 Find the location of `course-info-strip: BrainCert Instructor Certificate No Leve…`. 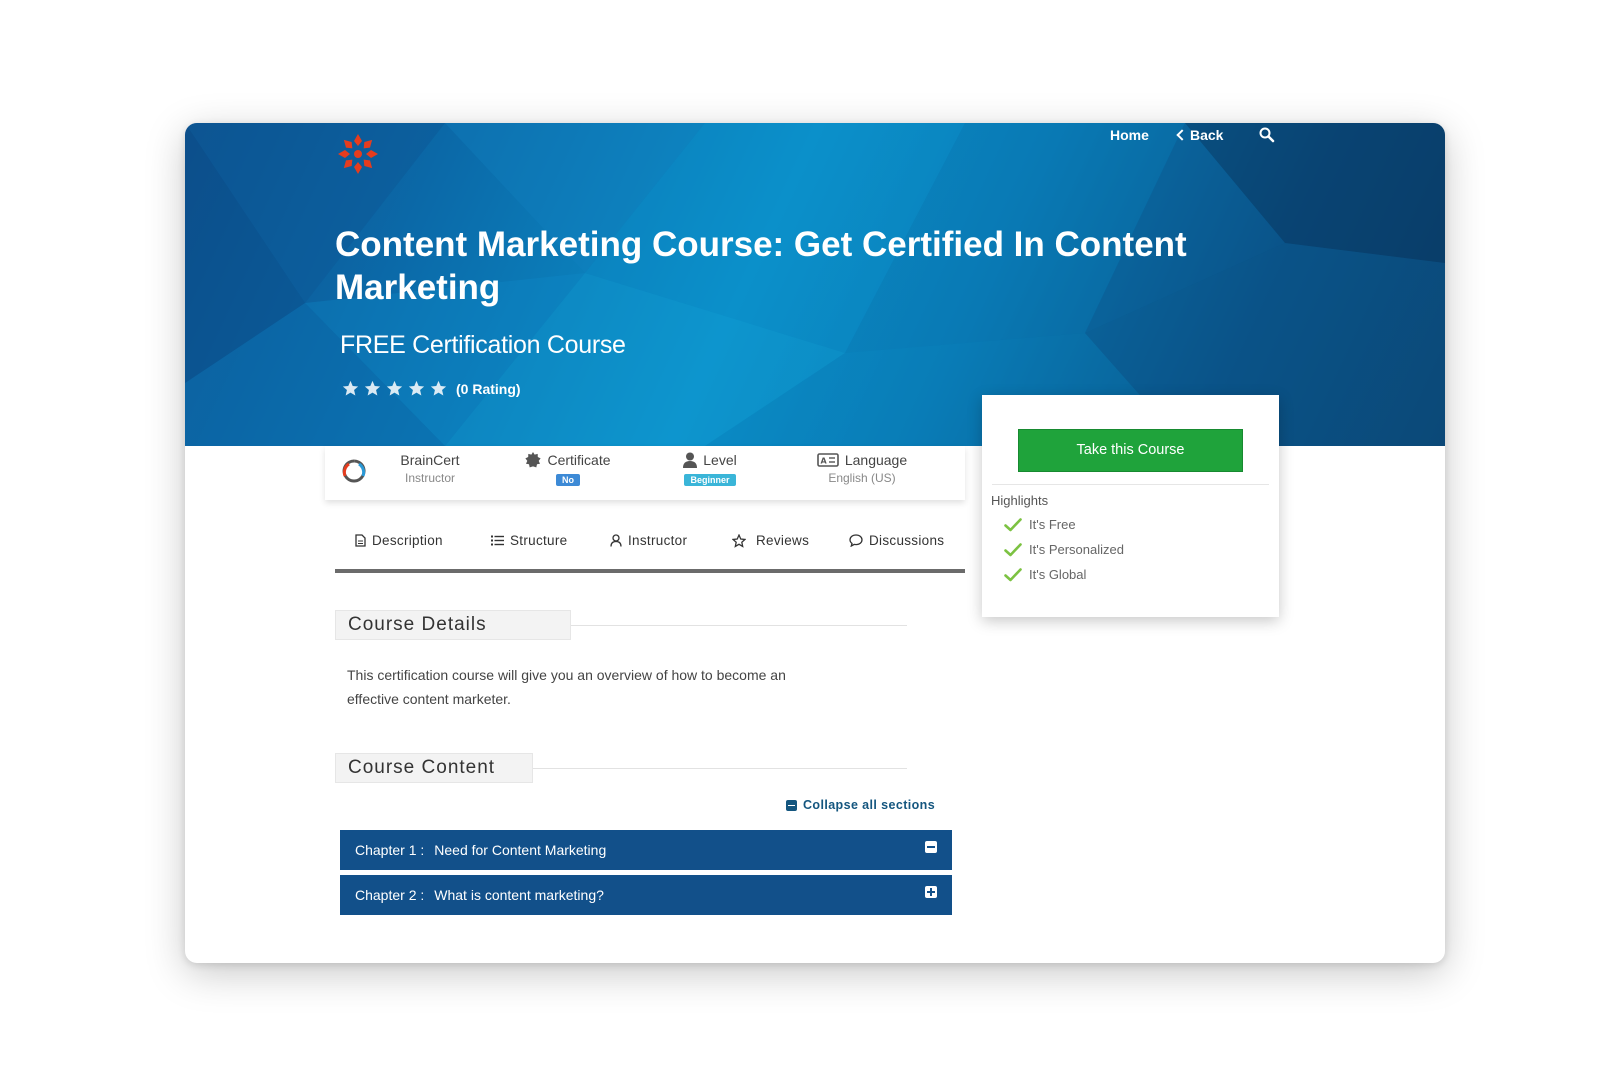

course-info-strip: BrainCert Instructor Certificate No Leve… is located at coordinates (645, 473).